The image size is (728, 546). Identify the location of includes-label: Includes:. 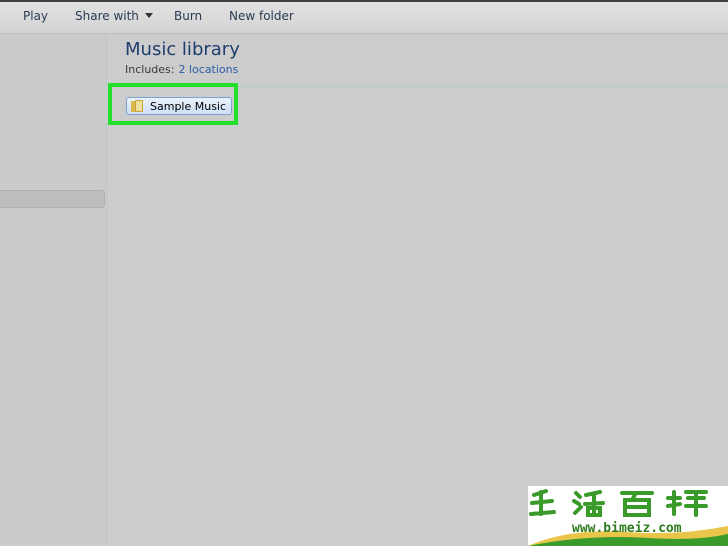
(150, 69).